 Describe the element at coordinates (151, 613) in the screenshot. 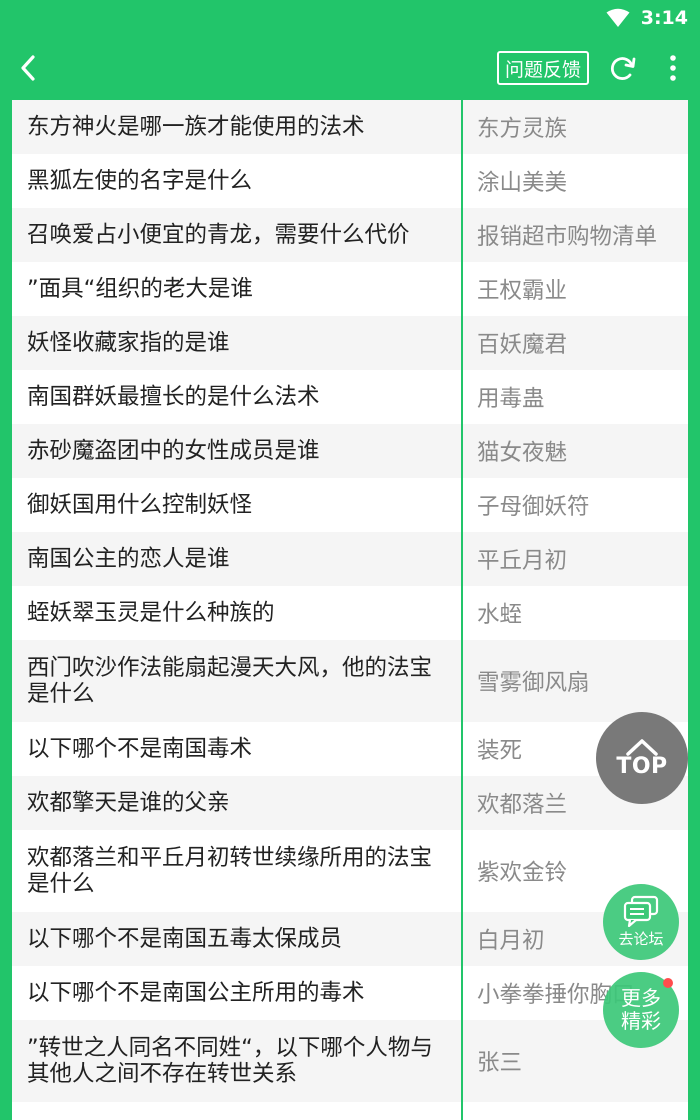

I see `question-cell: 蛭妖翠玉灵是什么种族的` at that location.